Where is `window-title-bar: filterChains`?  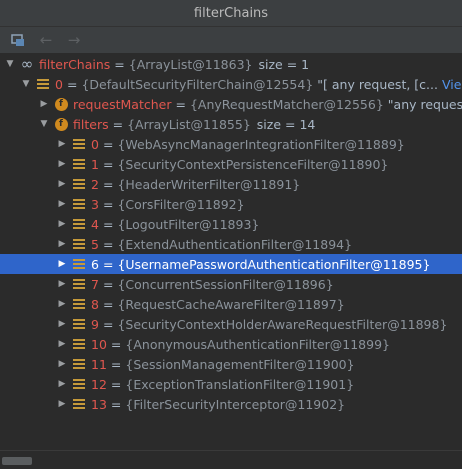
window-title-bar: filterChains is located at coordinates (231, 13).